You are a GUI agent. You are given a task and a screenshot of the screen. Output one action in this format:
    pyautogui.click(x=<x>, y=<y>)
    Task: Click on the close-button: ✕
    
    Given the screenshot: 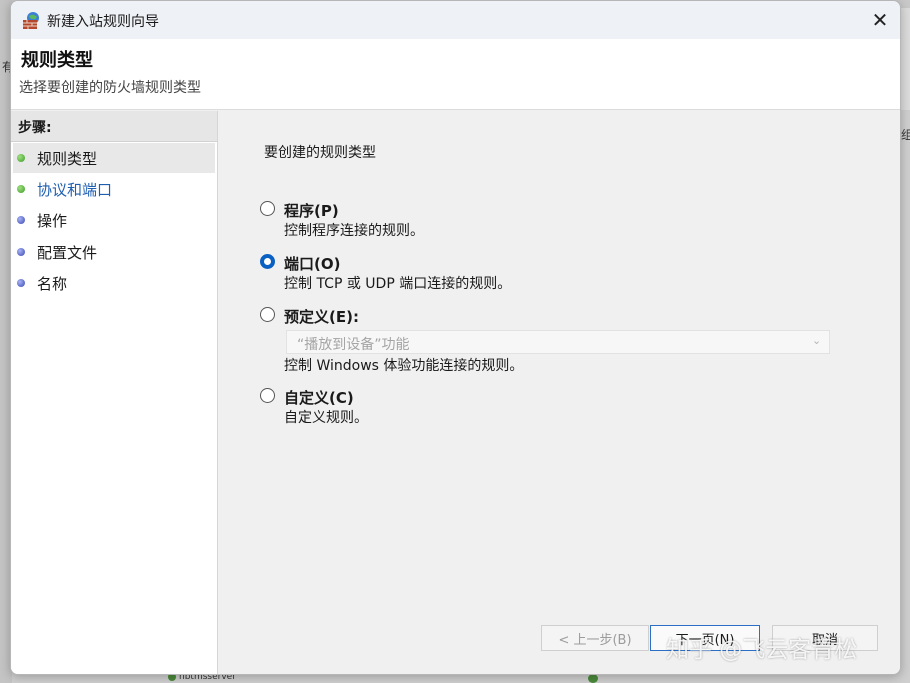 What is the action you would take?
    pyautogui.click(x=880, y=20)
    